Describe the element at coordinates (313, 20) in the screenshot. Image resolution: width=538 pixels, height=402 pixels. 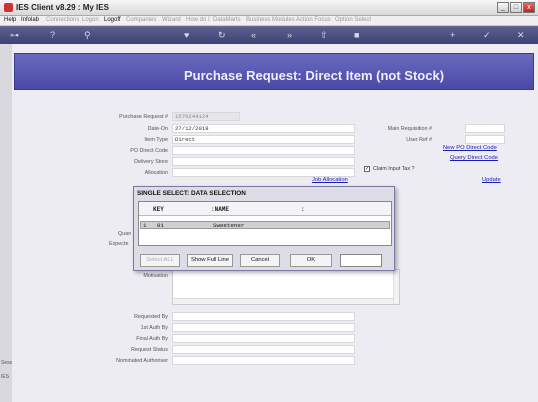
I see `menu-action-focus: Action Focus` at that location.